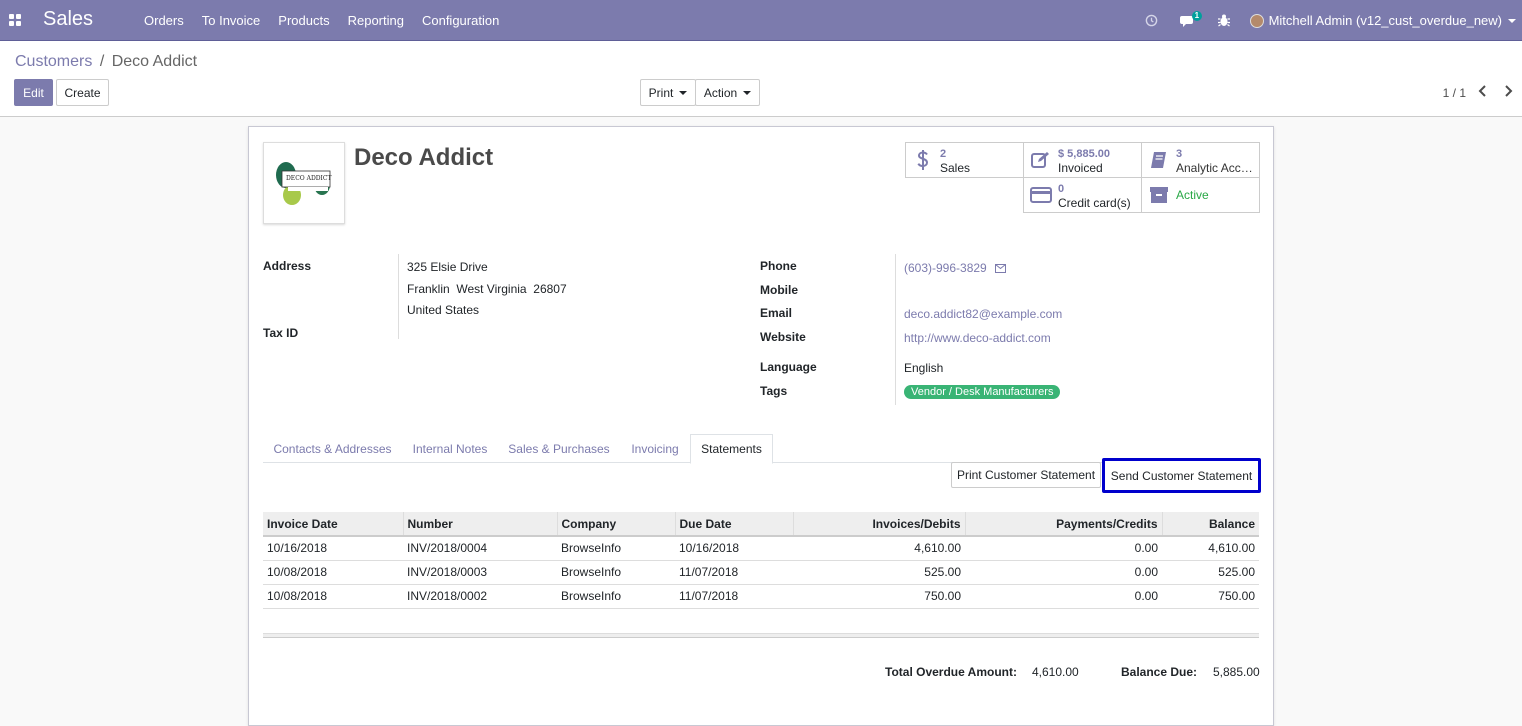  What do you see at coordinates (1082, 195) in the screenshot?
I see `credit-cards-stat-button: 0 Credit card(s)` at bounding box center [1082, 195].